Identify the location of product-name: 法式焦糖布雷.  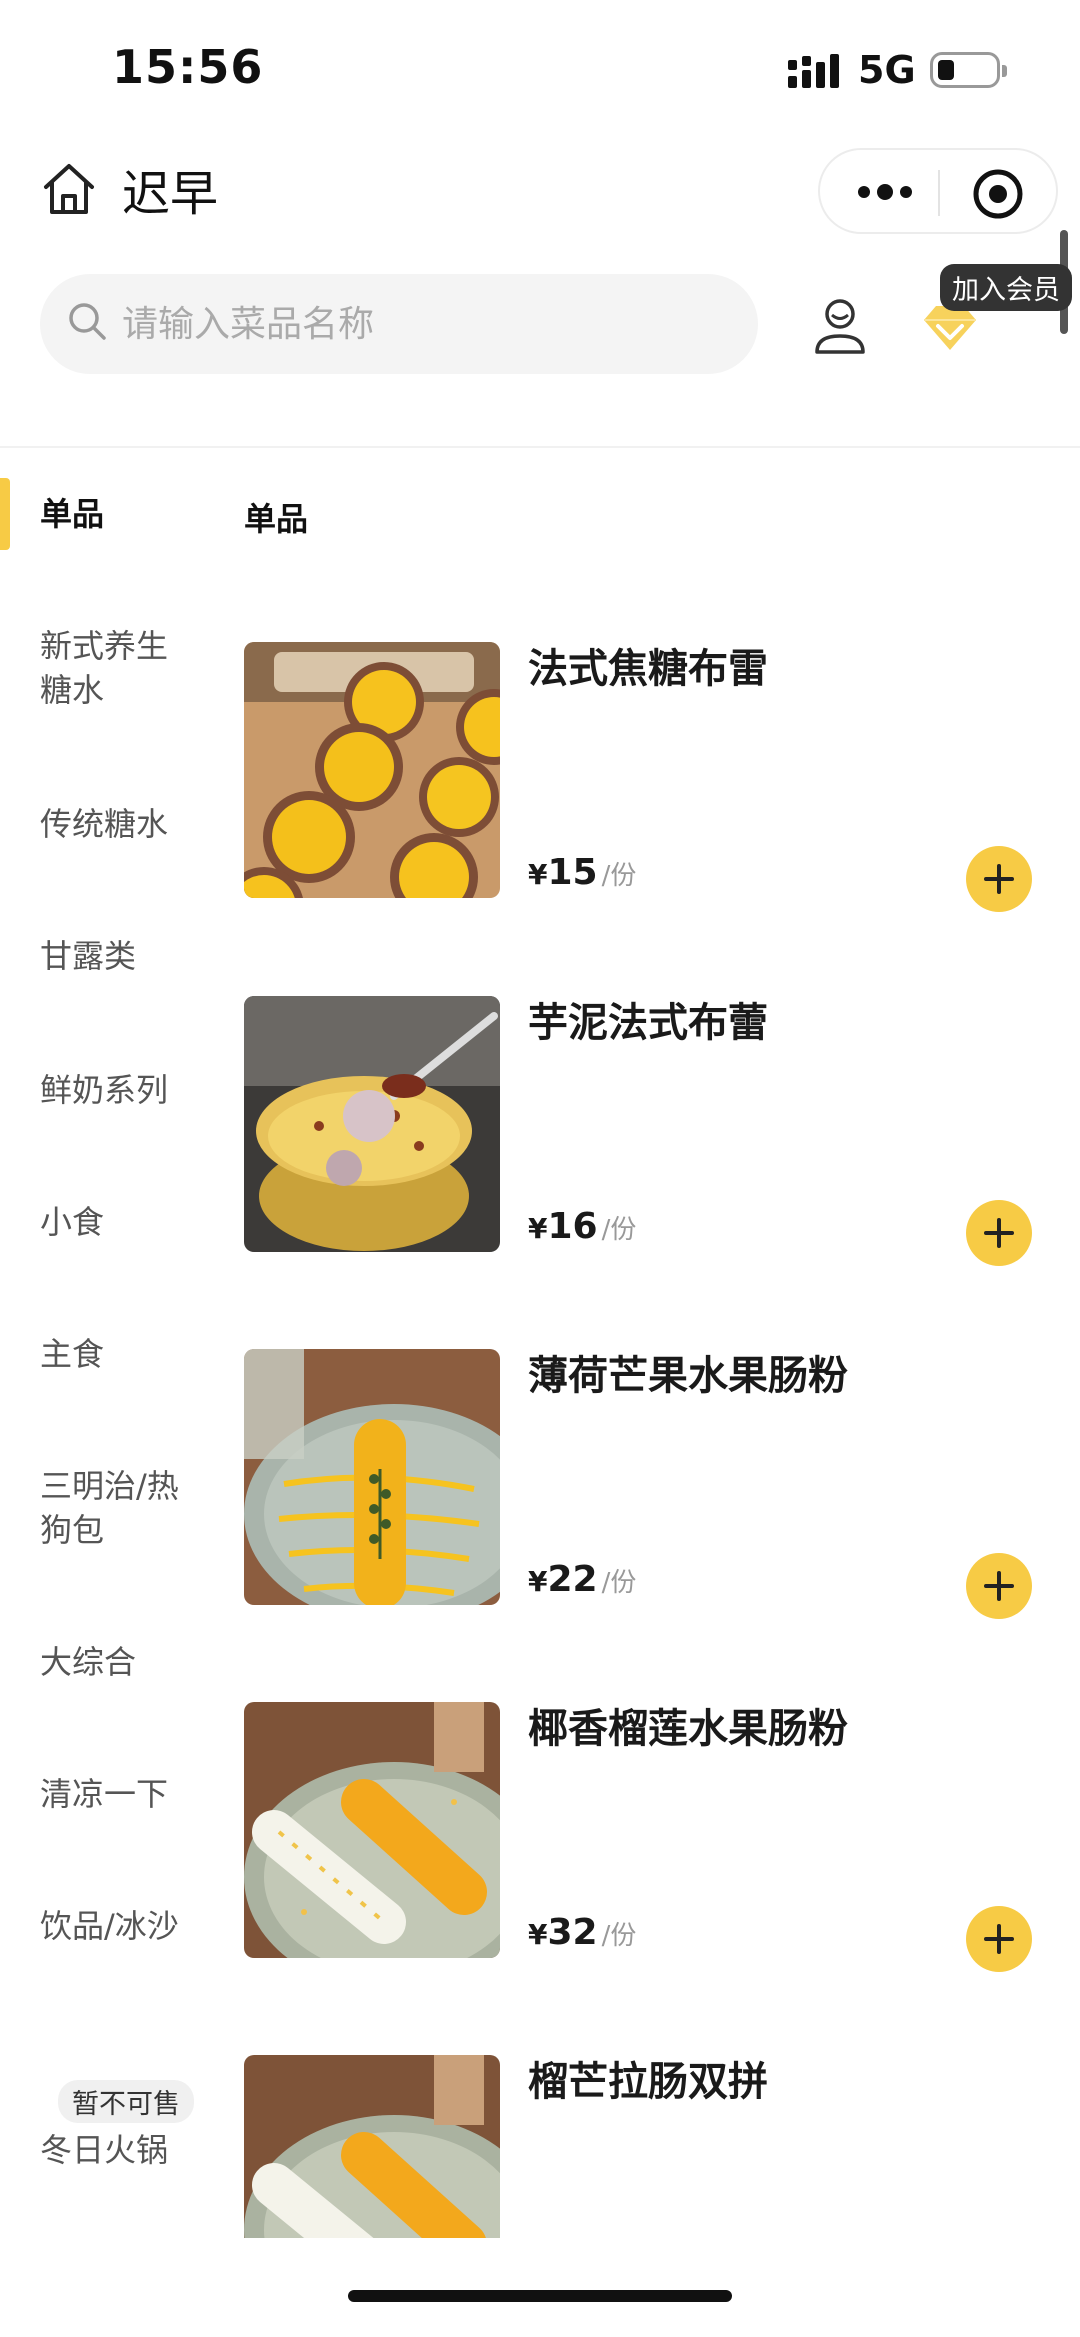
(648, 669).